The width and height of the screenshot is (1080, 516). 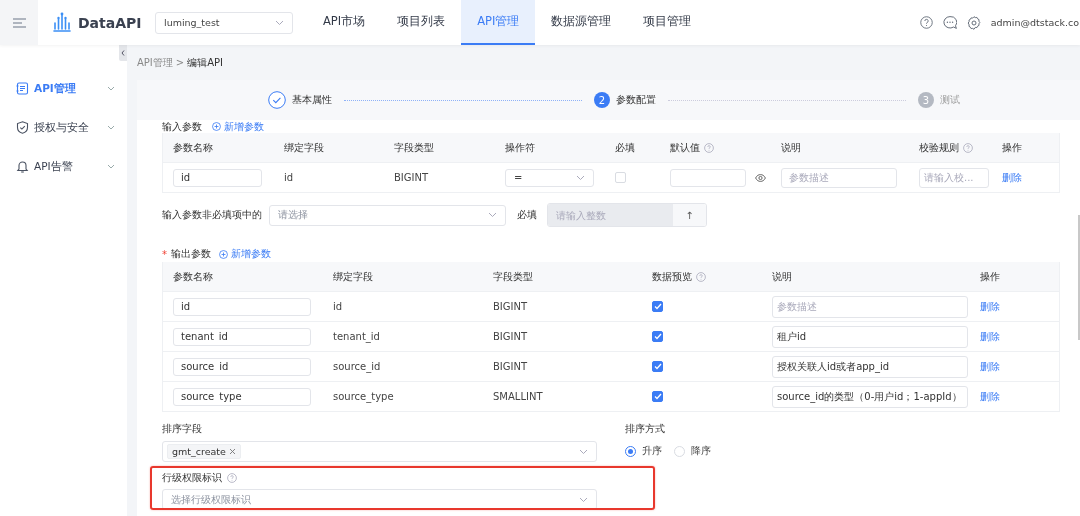 What do you see at coordinates (973, 22) in the screenshot?
I see `settings-icon` at bounding box center [973, 22].